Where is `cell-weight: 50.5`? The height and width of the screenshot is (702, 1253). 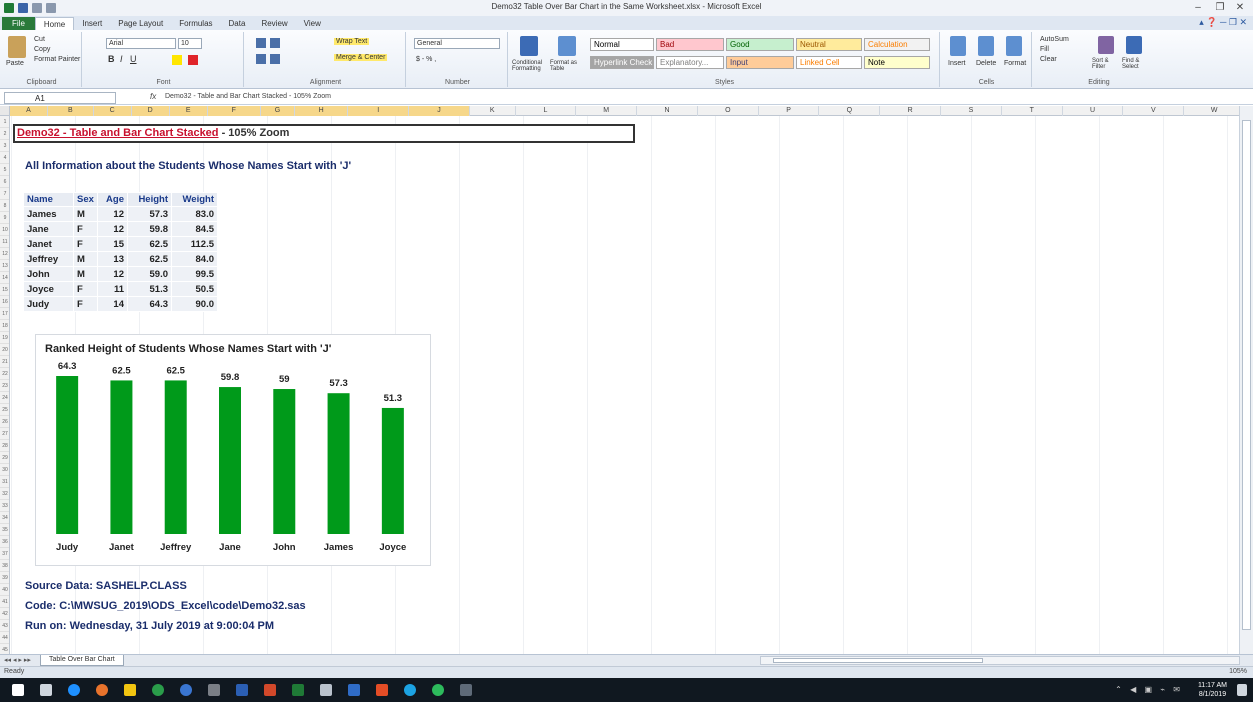
cell-weight: 50.5 is located at coordinates (194, 289).